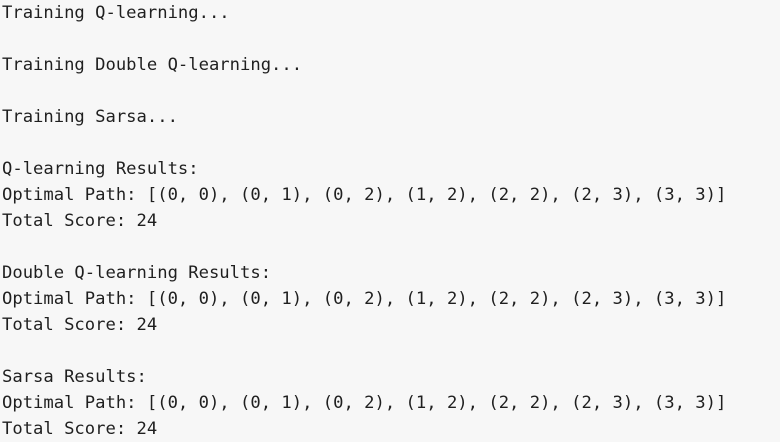  I want to click on sarsa-total-score: Total Score: 24, so click(80, 429).